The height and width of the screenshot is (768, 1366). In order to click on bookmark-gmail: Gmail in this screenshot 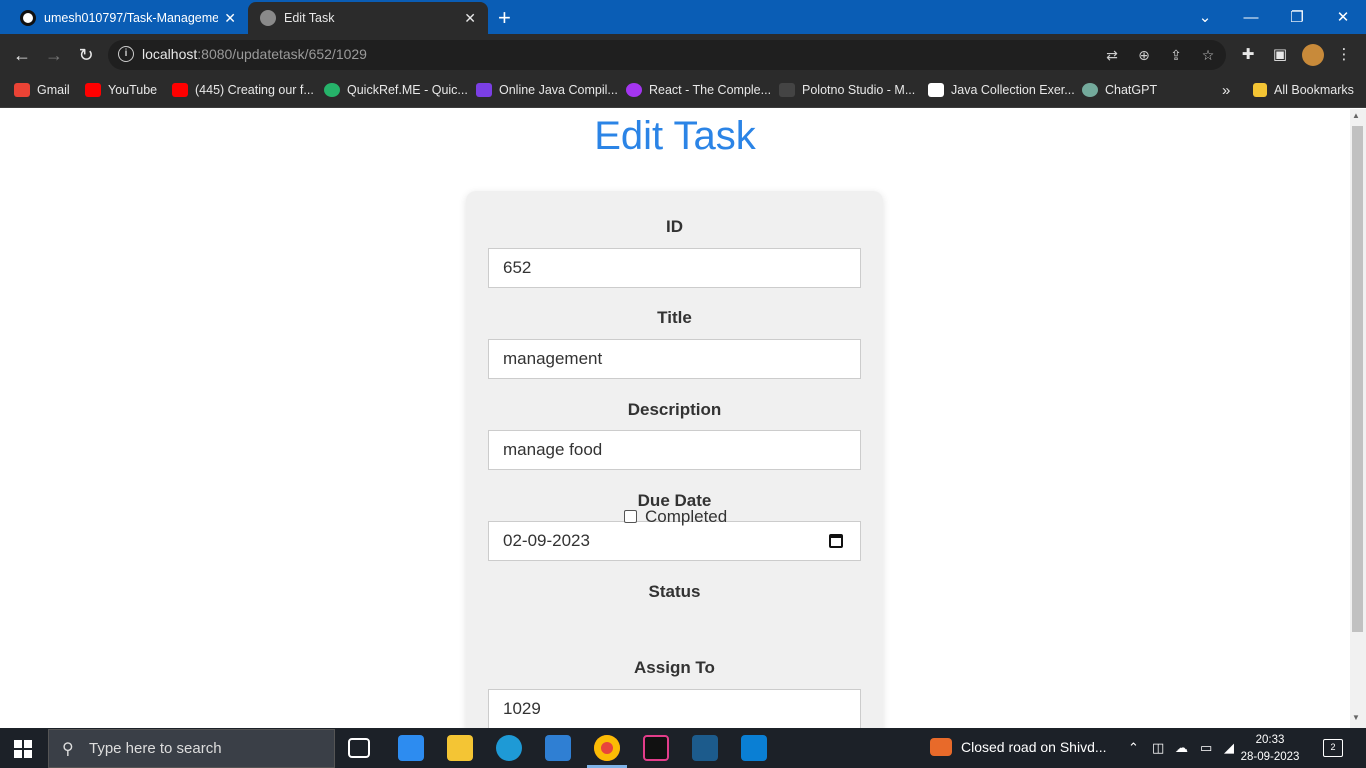, I will do `click(42, 90)`.